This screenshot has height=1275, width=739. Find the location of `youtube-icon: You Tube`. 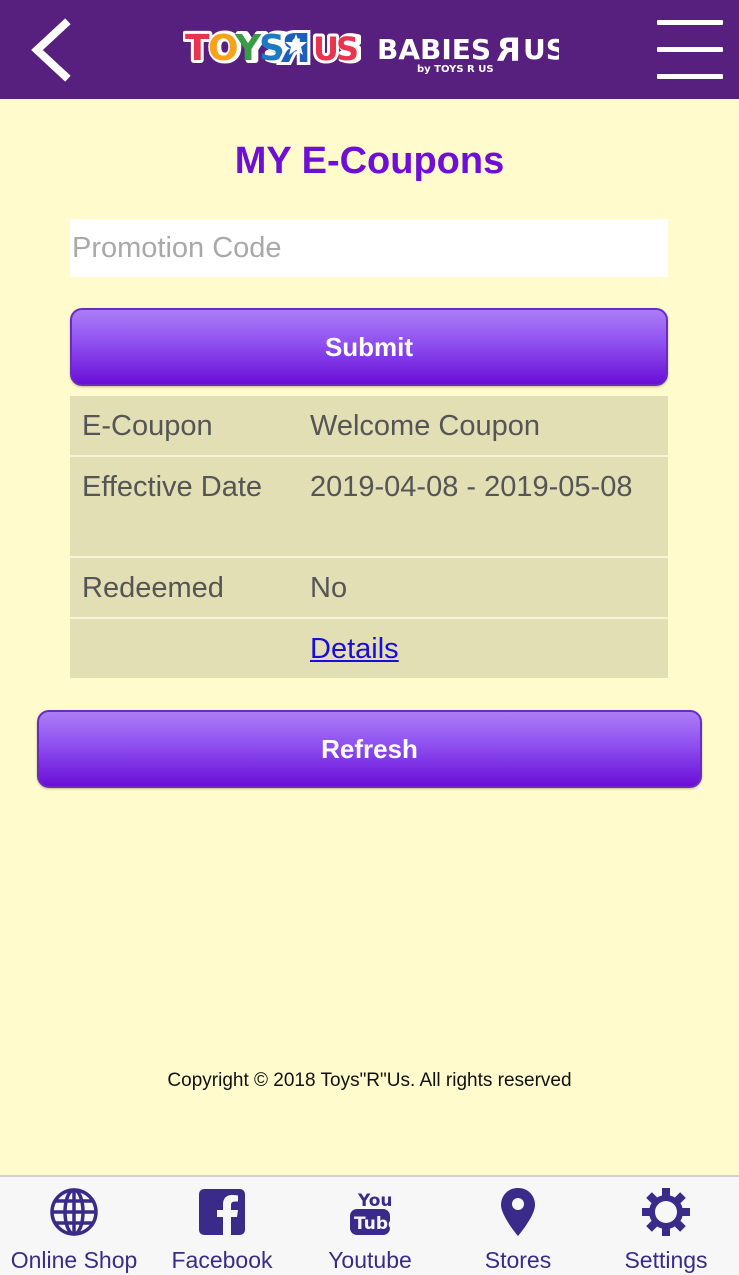

youtube-icon: You Tube is located at coordinates (373, 1213).